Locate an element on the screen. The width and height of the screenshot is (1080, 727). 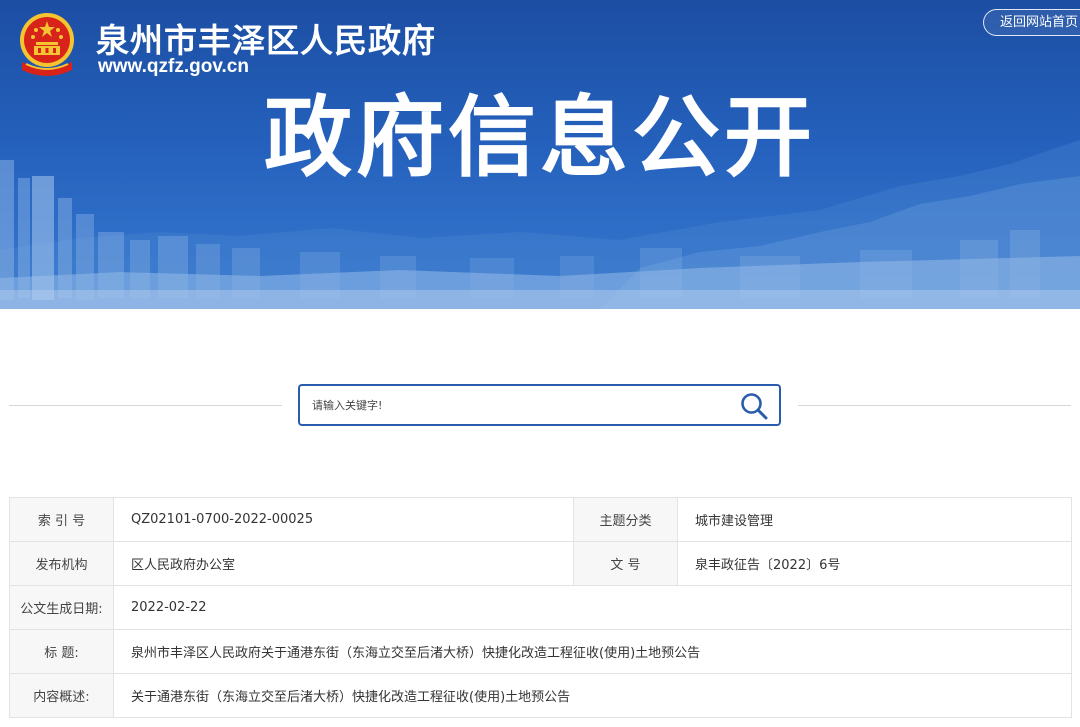
search-box is located at coordinates (539, 405).